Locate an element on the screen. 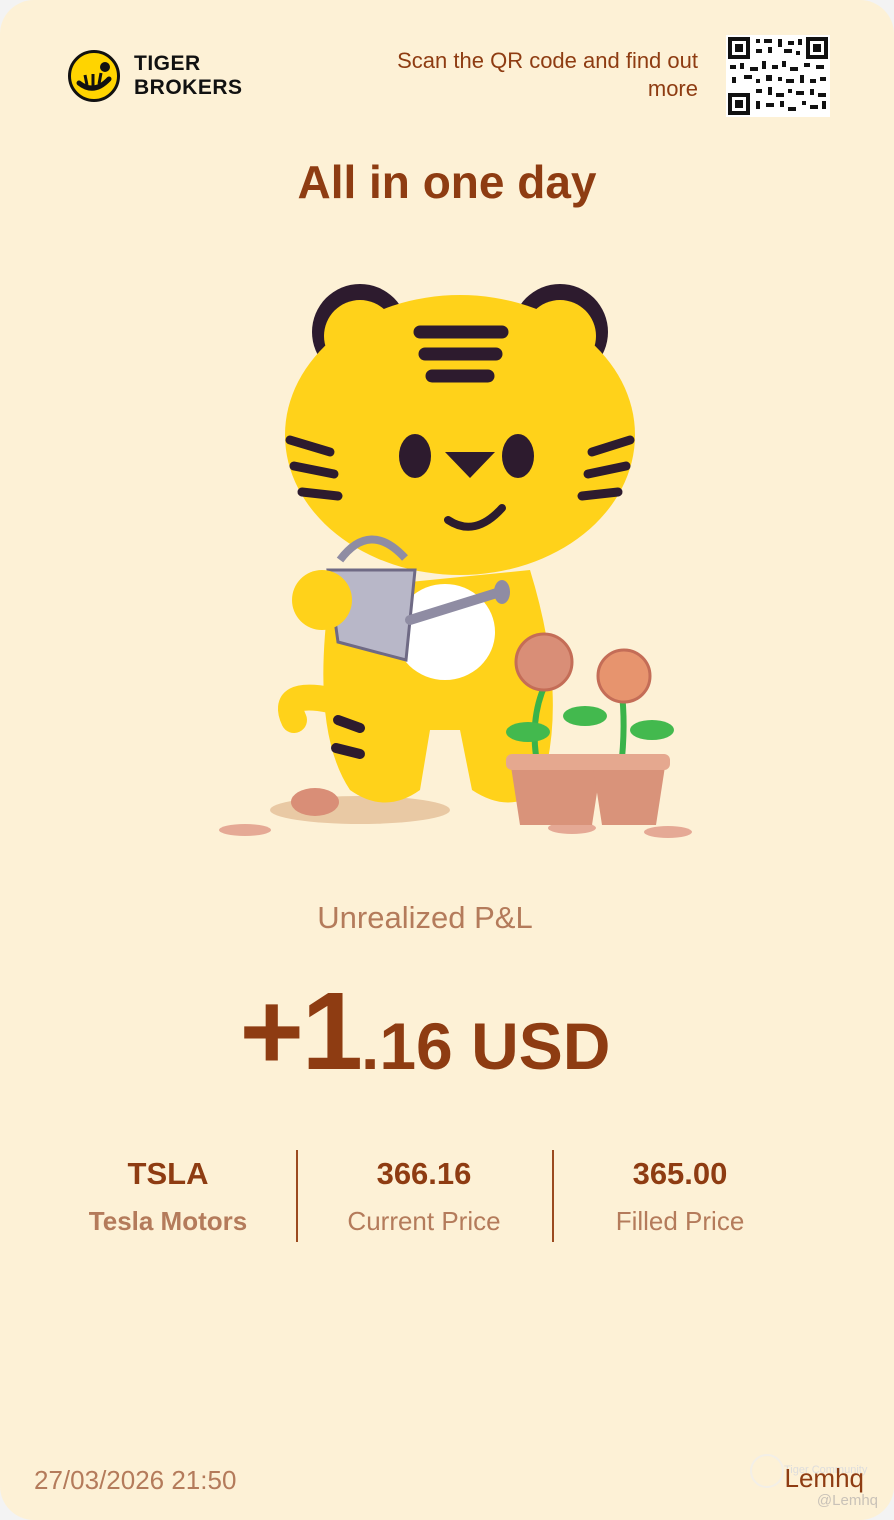 The image size is (894, 1520). qr-caption: Scan the QR code and find out more is located at coordinates (547, 74).